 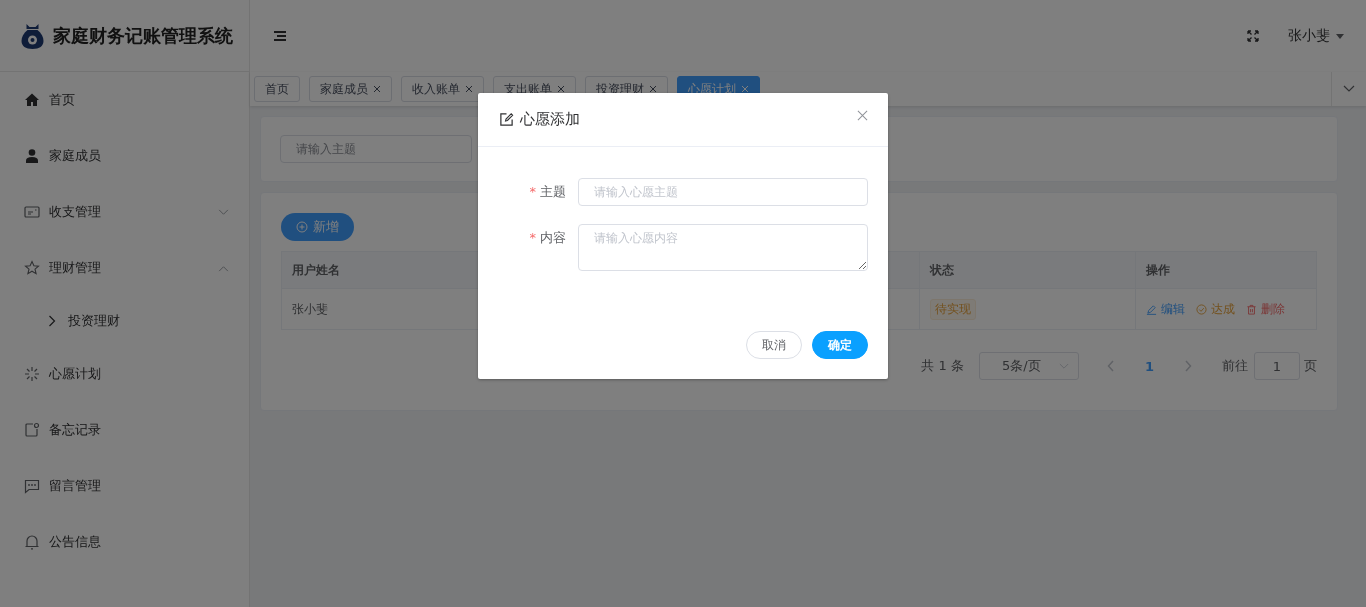 What do you see at coordinates (32, 430) in the screenshot?
I see `note-icon` at bounding box center [32, 430].